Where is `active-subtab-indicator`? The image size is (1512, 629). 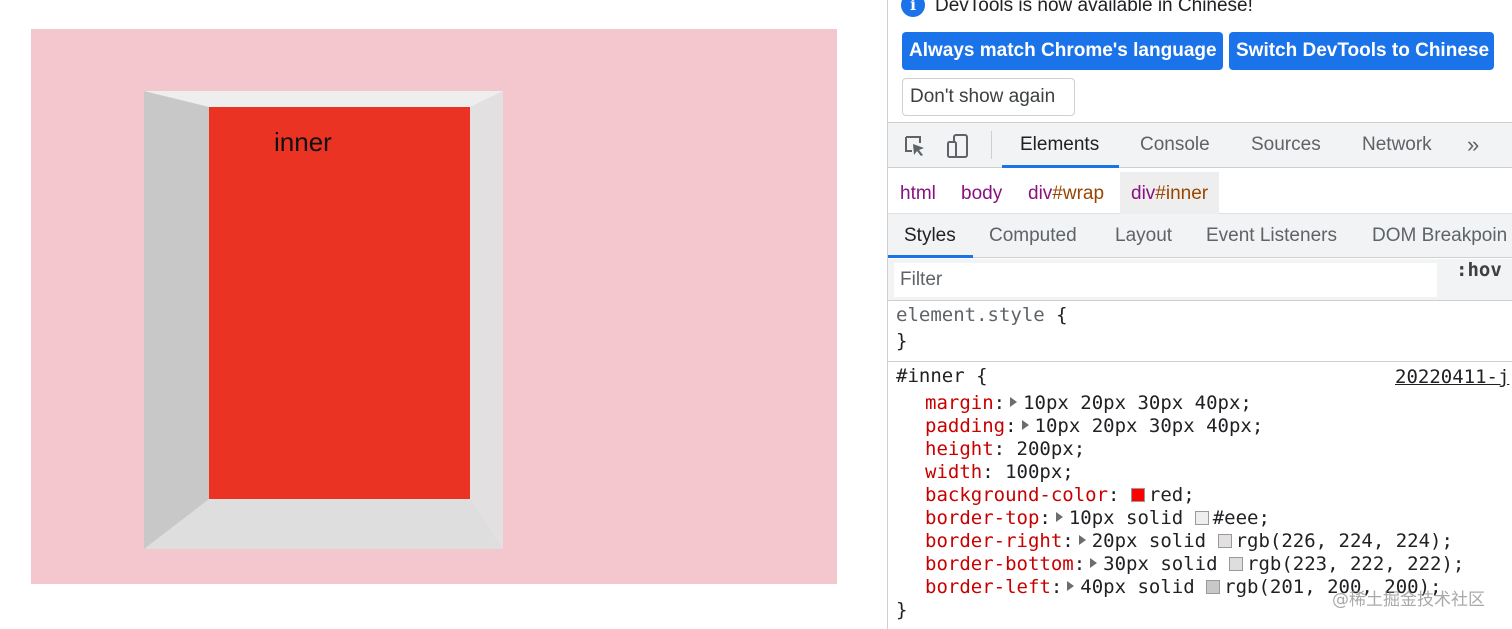 active-subtab-indicator is located at coordinates (930, 256).